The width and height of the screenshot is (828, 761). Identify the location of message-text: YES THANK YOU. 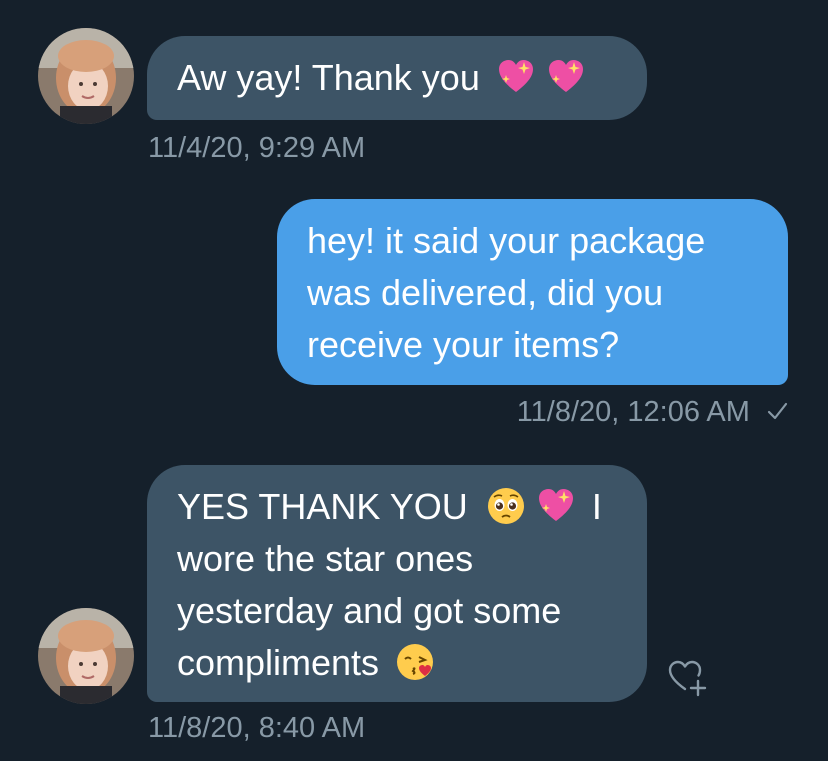
(322, 506).